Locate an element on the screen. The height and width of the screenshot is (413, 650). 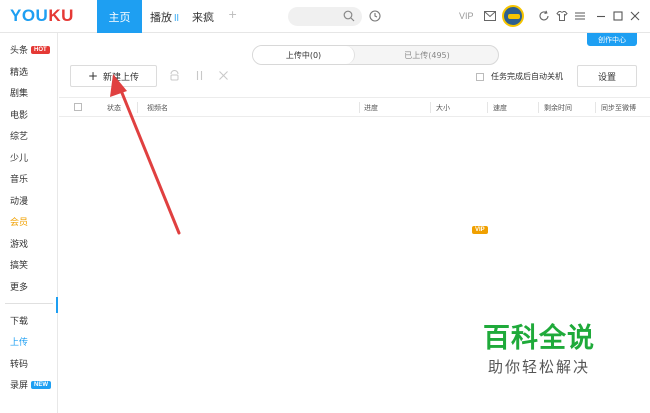
mail-icon is located at coordinates (490, 16).